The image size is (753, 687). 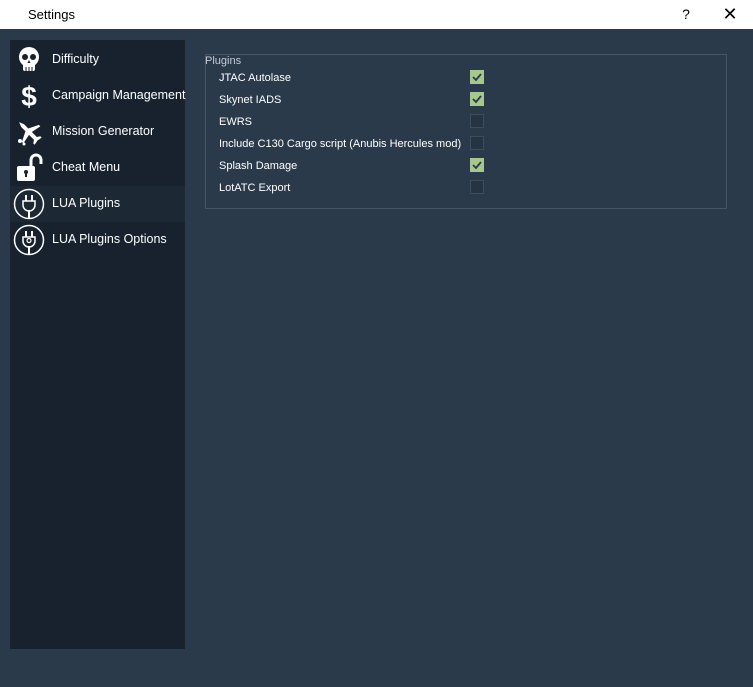 I want to click on sidebar-item-label: Cheat Menu, so click(x=86, y=167).